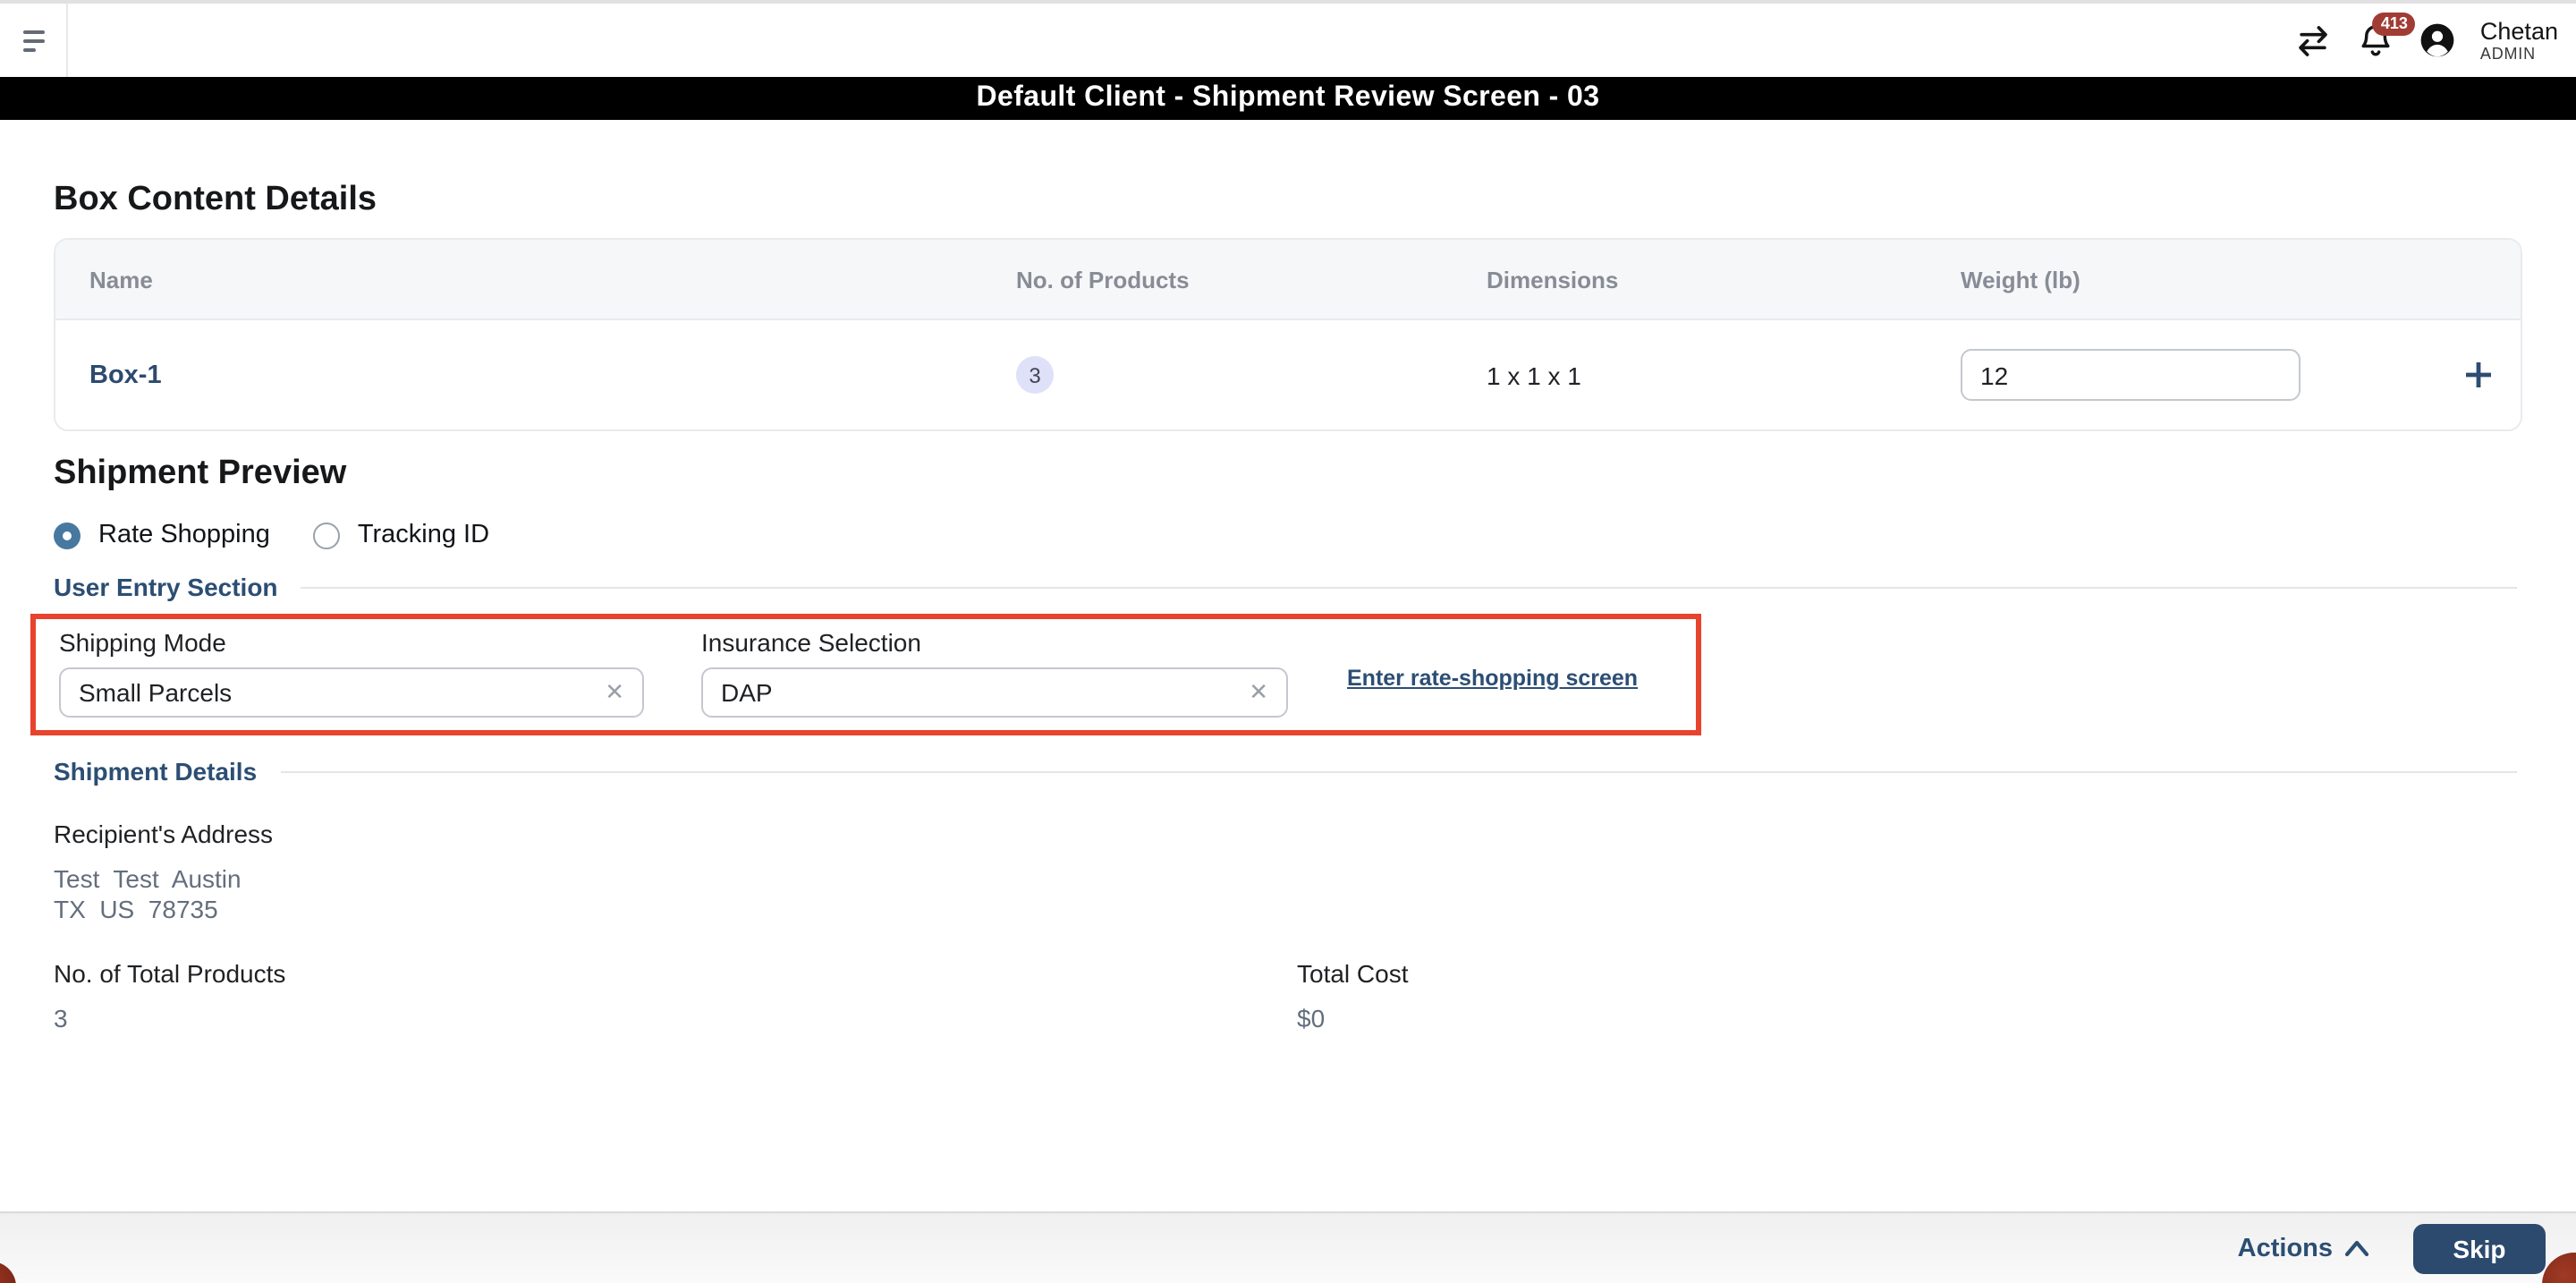 The height and width of the screenshot is (1283, 2576). Describe the element at coordinates (2386, 36) in the screenshot. I see `notifications-button: 413` at that location.